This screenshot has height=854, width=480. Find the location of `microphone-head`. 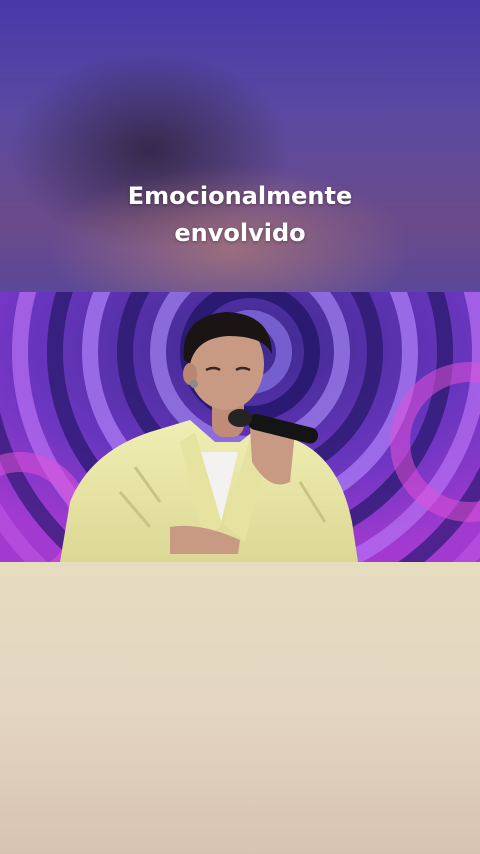

microphone-head is located at coordinates (240, 418).